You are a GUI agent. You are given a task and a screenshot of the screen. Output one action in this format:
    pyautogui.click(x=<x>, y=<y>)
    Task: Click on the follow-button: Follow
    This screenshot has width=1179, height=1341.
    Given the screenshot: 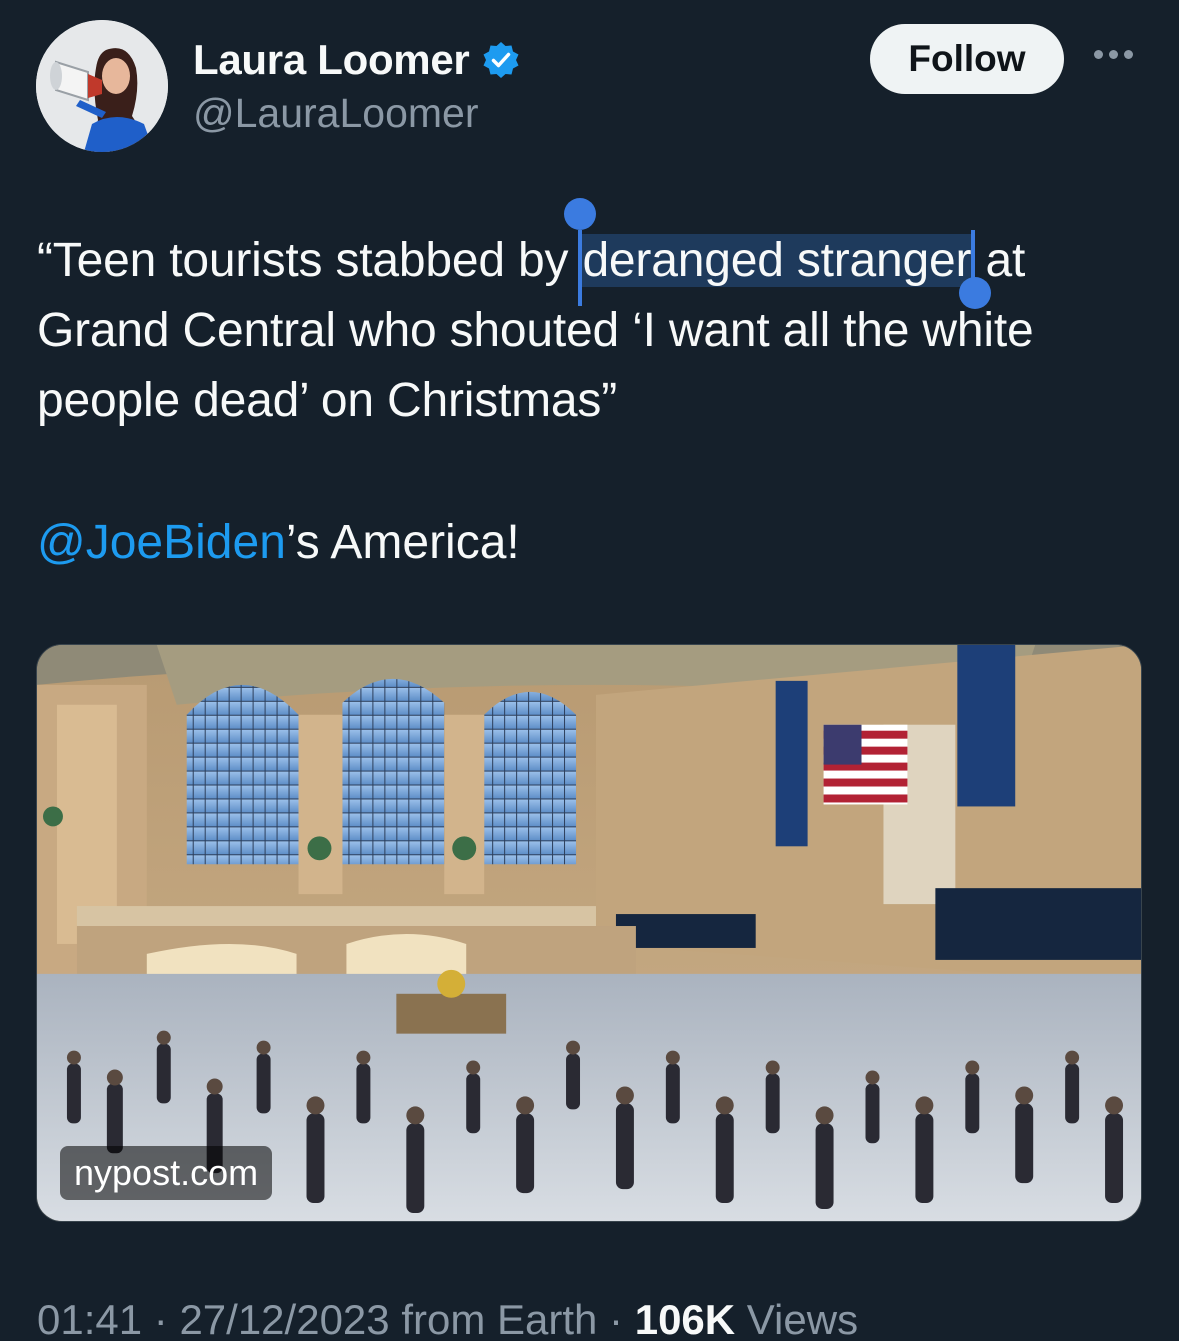 What is the action you would take?
    pyautogui.click(x=967, y=59)
    